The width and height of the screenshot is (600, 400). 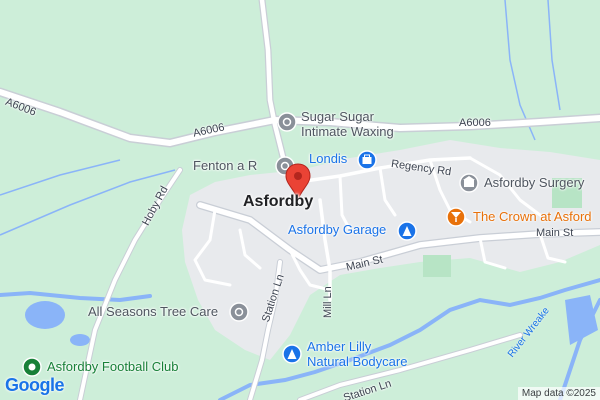 What do you see at coordinates (113, 367) in the screenshot?
I see `poi-football: Asfordby Football Club` at bounding box center [113, 367].